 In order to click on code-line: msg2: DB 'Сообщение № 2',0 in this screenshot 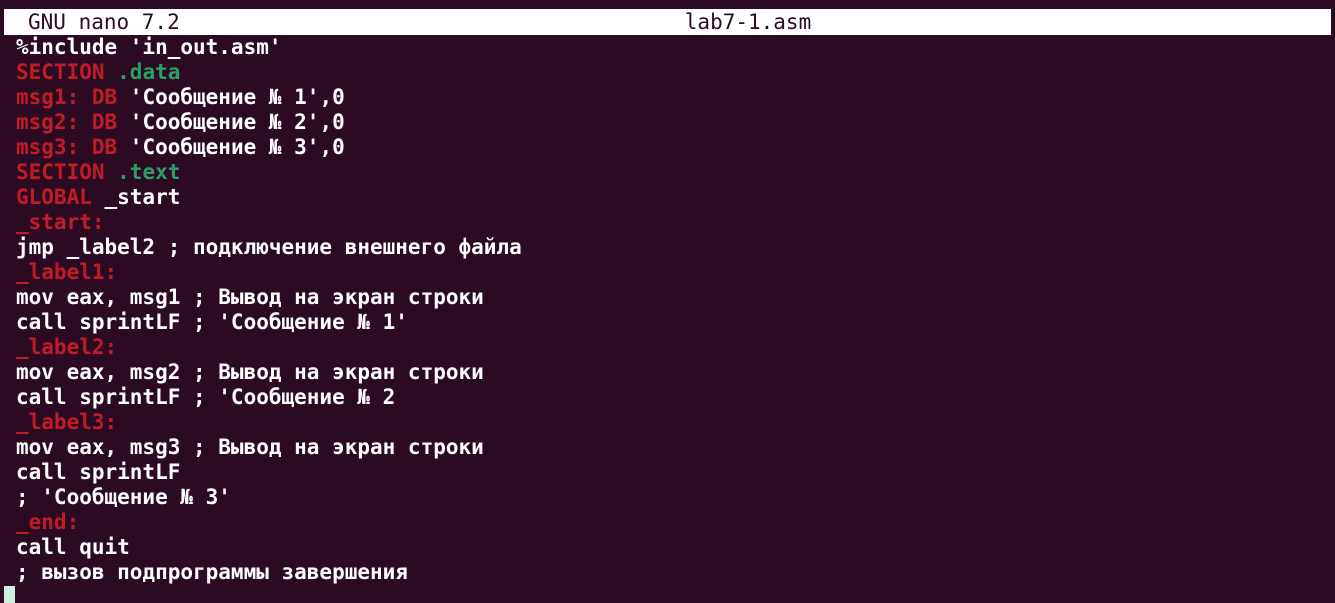, I will do `click(675, 122)`.